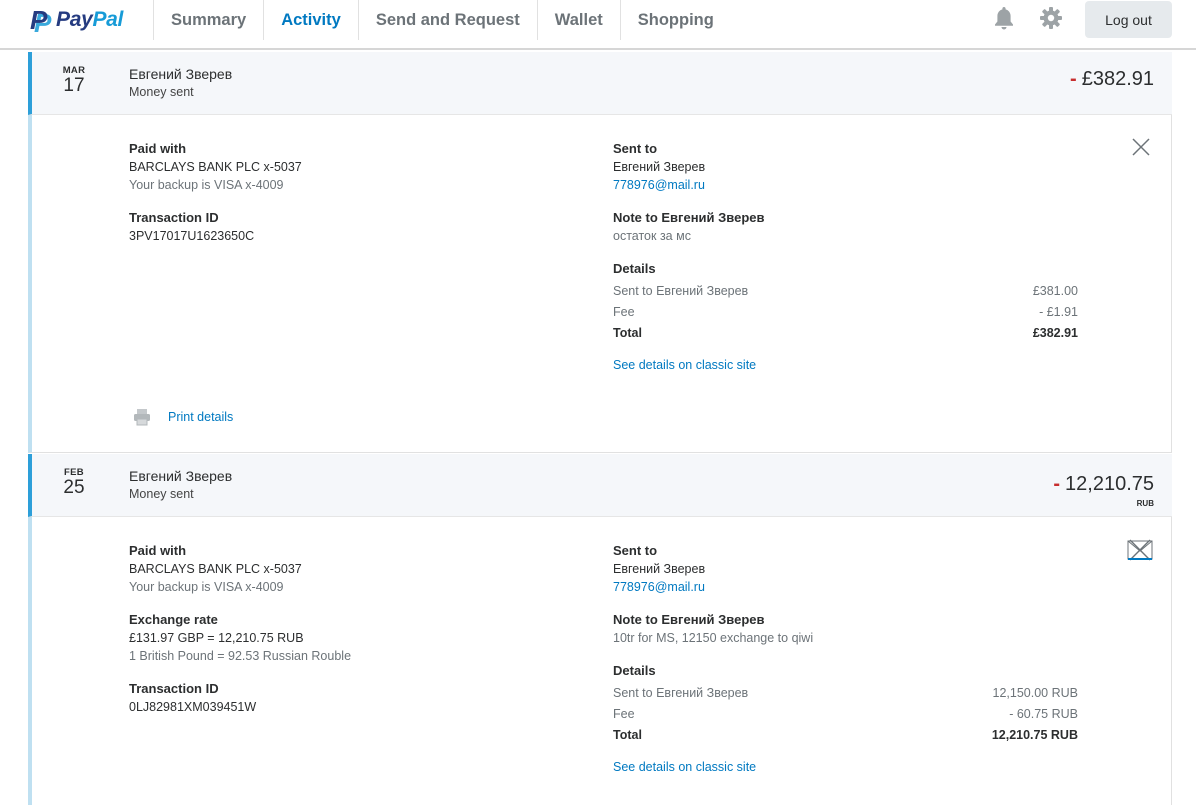 The height and width of the screenshot is (805, 1196). Describe the element at coordinates (1128, 19) in the screenshot. I see `logout-button: Log out` at that location.